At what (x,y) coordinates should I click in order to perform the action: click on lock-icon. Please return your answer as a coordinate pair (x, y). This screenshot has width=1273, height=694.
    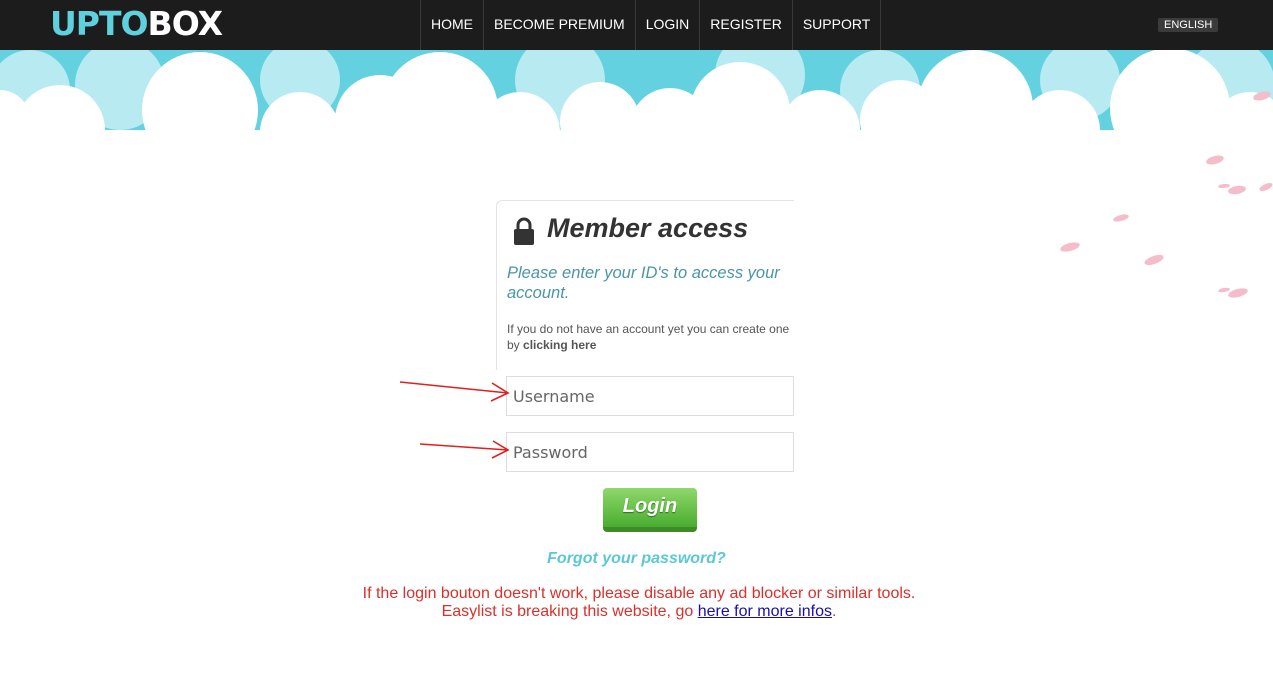
    Looking at the image, I should click on (524, 231).